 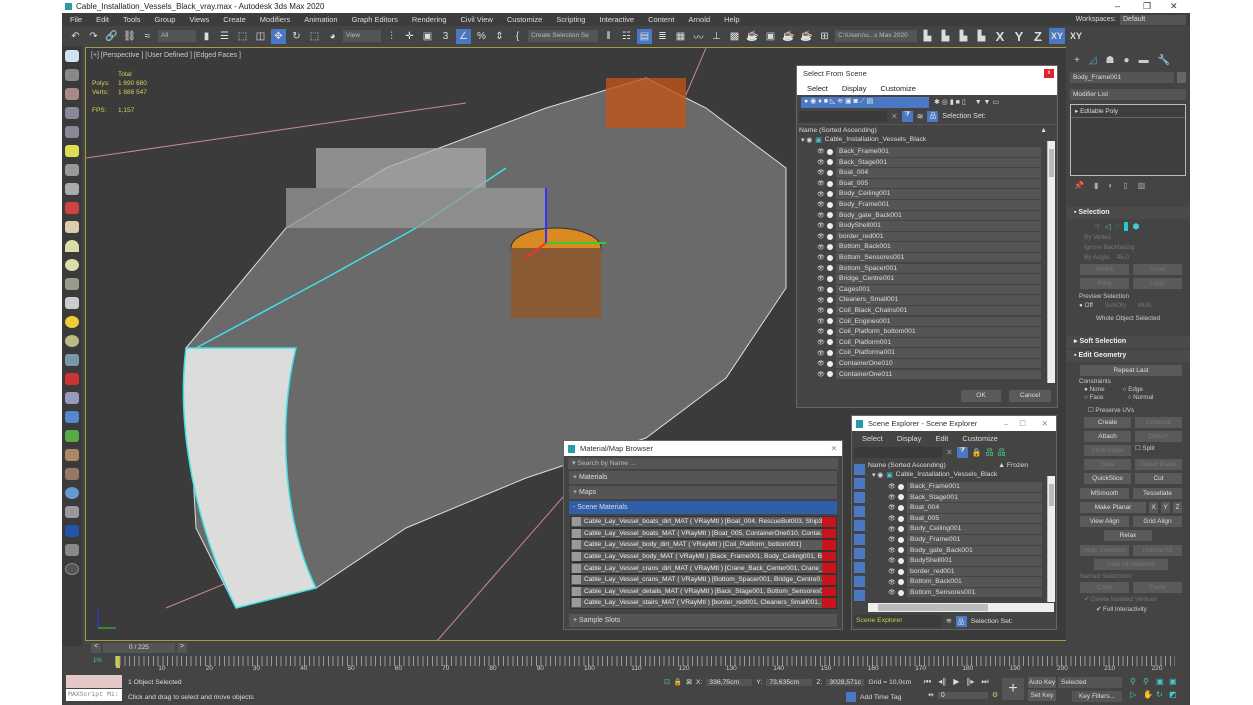 I want to click on fov-icon: ▷, so click(x=1136, y=694).